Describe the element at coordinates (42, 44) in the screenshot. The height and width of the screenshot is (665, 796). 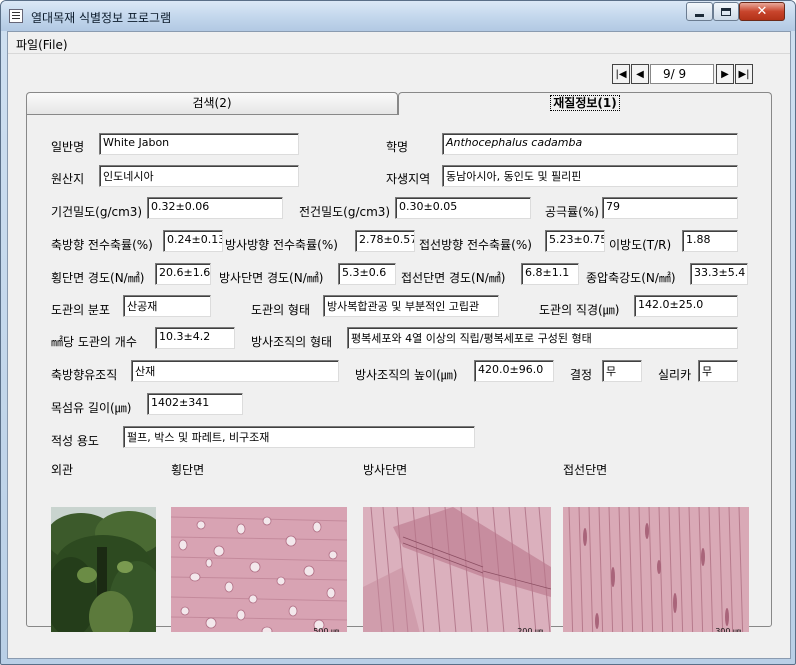
I see `menu-file: 파일(File)` at that location.